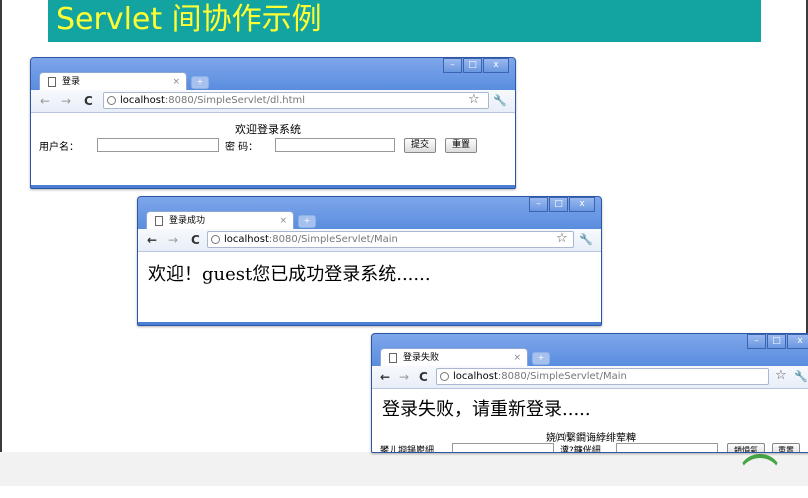 This screenshot has height=498, width=808. Describe the element at coordinates (404, 469) in the screenshot. I see `slide-bottom-strip` at that location.